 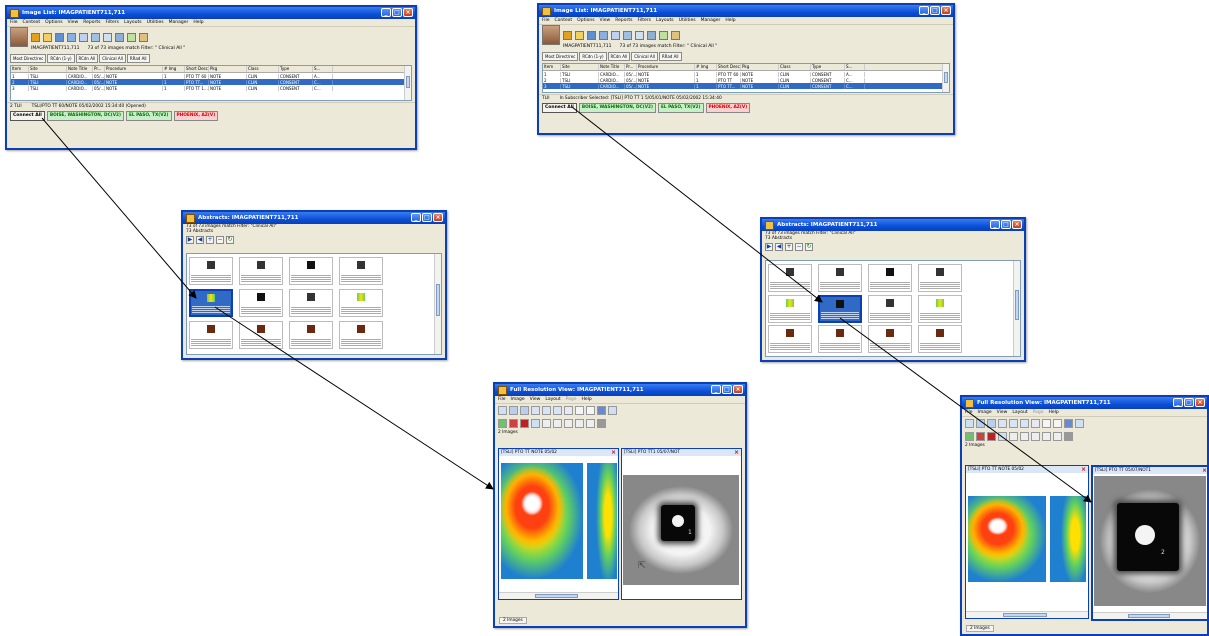 What do you see at coordinates (697, 204) in the screenshot?
I see `arrow-list-to-abstracts-right` at bounding box center [697, 204].